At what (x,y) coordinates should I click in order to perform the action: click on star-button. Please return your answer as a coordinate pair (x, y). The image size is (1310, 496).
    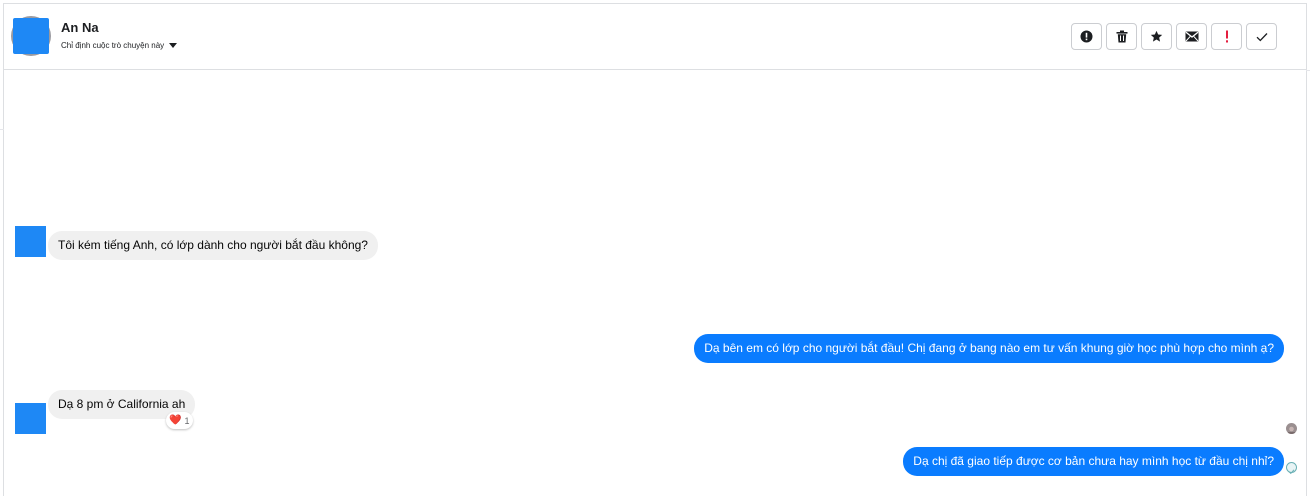
    Looking at the image, I should click on (1156, 36).